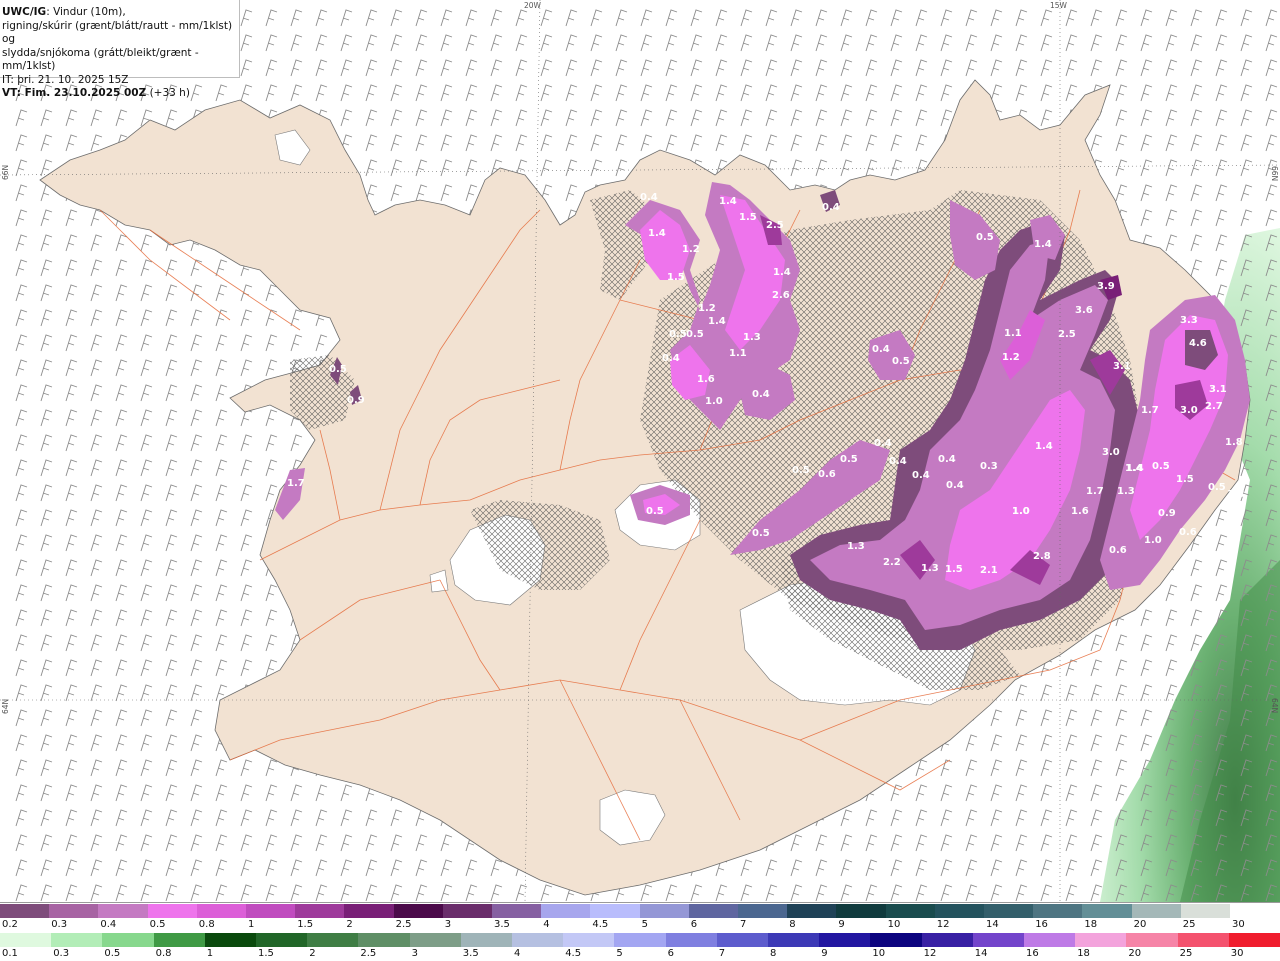 This screenshot has height=961, width=1280. What do you see at coordinates (120, 94) in the screenshot?
I see `valid-time-line: VT: Fim. 23.10.2025 00Z (+33 h)` at bounding box center [120, 94].